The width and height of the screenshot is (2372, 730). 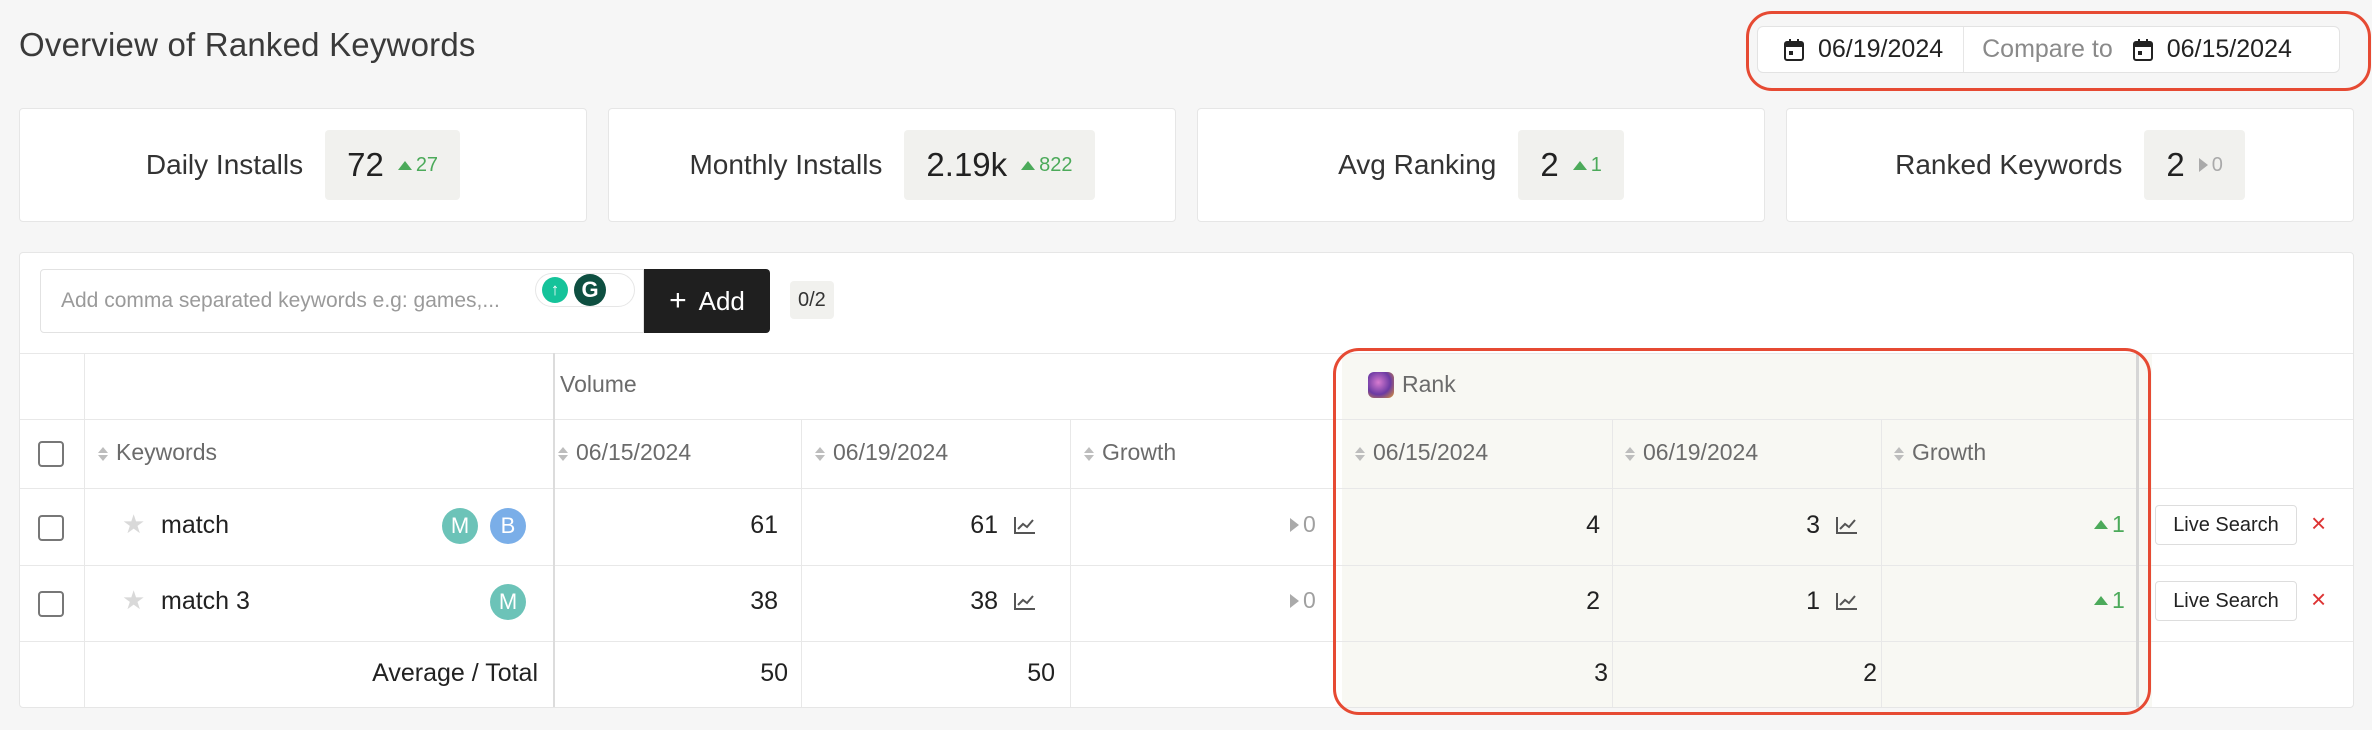 I want to click on kpi-label: Monthly Installs, so click(x=786, y=164).